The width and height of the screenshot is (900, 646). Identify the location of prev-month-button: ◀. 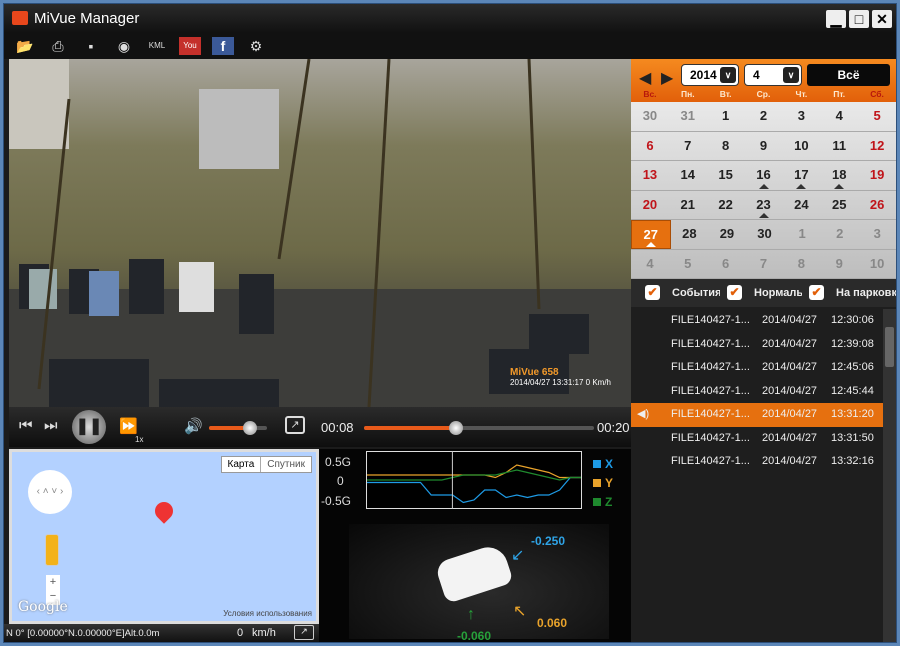
(645, 78).